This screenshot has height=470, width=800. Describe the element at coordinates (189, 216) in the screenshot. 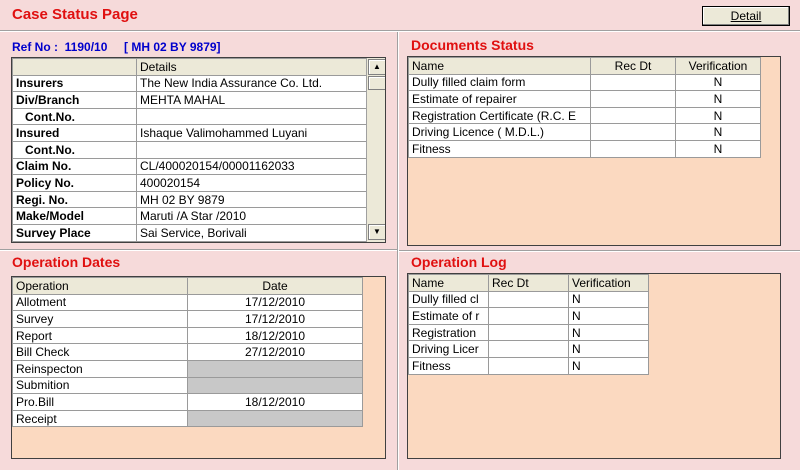

I see `table-row: Make/Model Maruti /A Star /2010` at that location.